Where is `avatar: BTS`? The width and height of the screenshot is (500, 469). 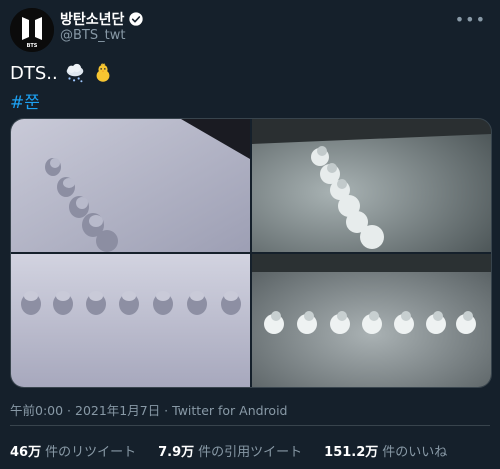 avatar: BTS is located at coordinates (32, 30).